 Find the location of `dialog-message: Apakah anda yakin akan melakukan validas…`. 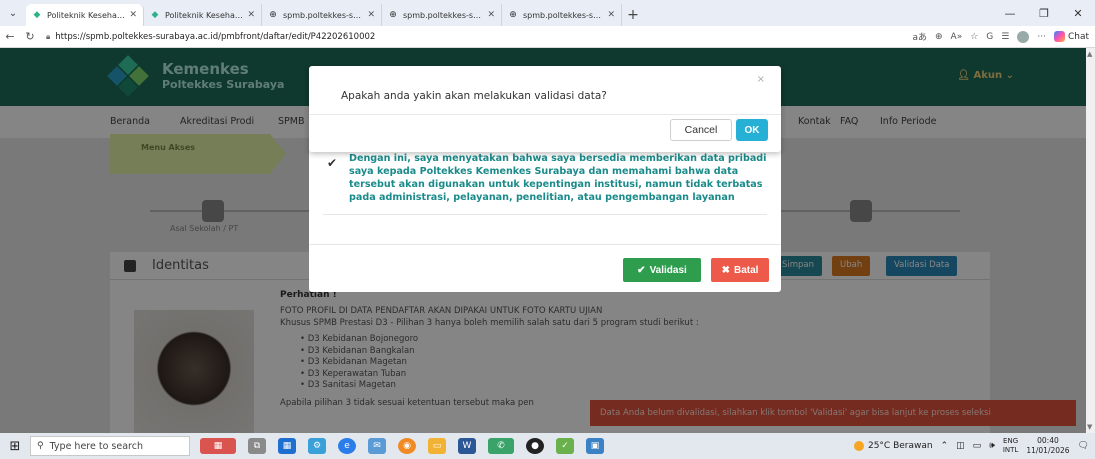

dialog-message: Apakah anda yakin akan melakukan validas… is located at coordinates (474, 96).